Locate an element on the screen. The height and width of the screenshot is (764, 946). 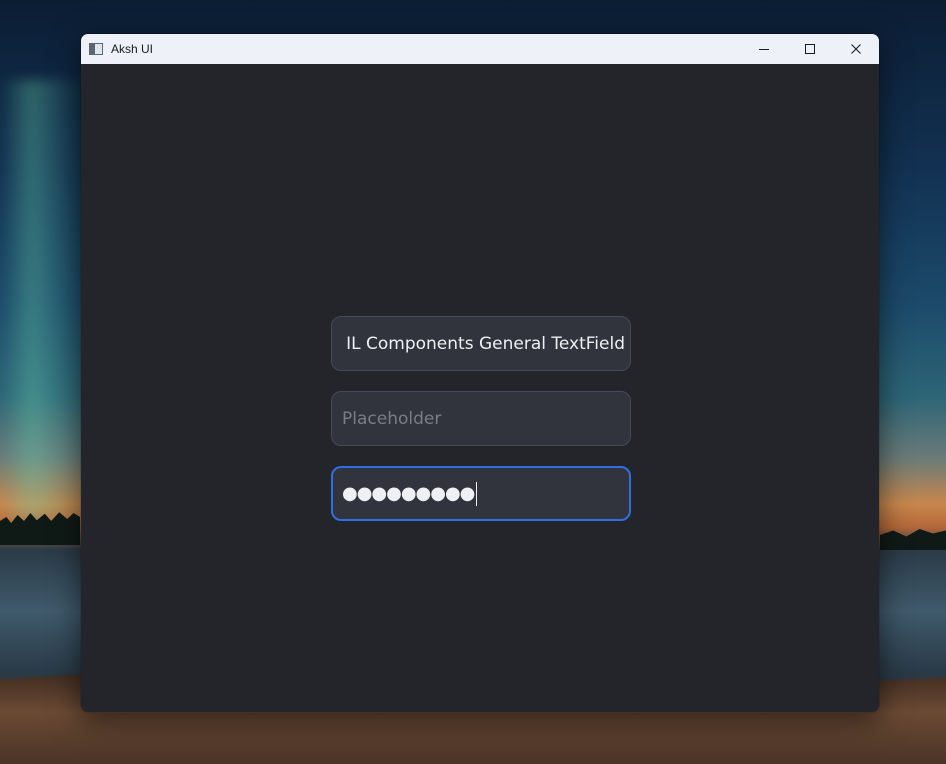
maximize-icon is located at coordinates (810, 49).